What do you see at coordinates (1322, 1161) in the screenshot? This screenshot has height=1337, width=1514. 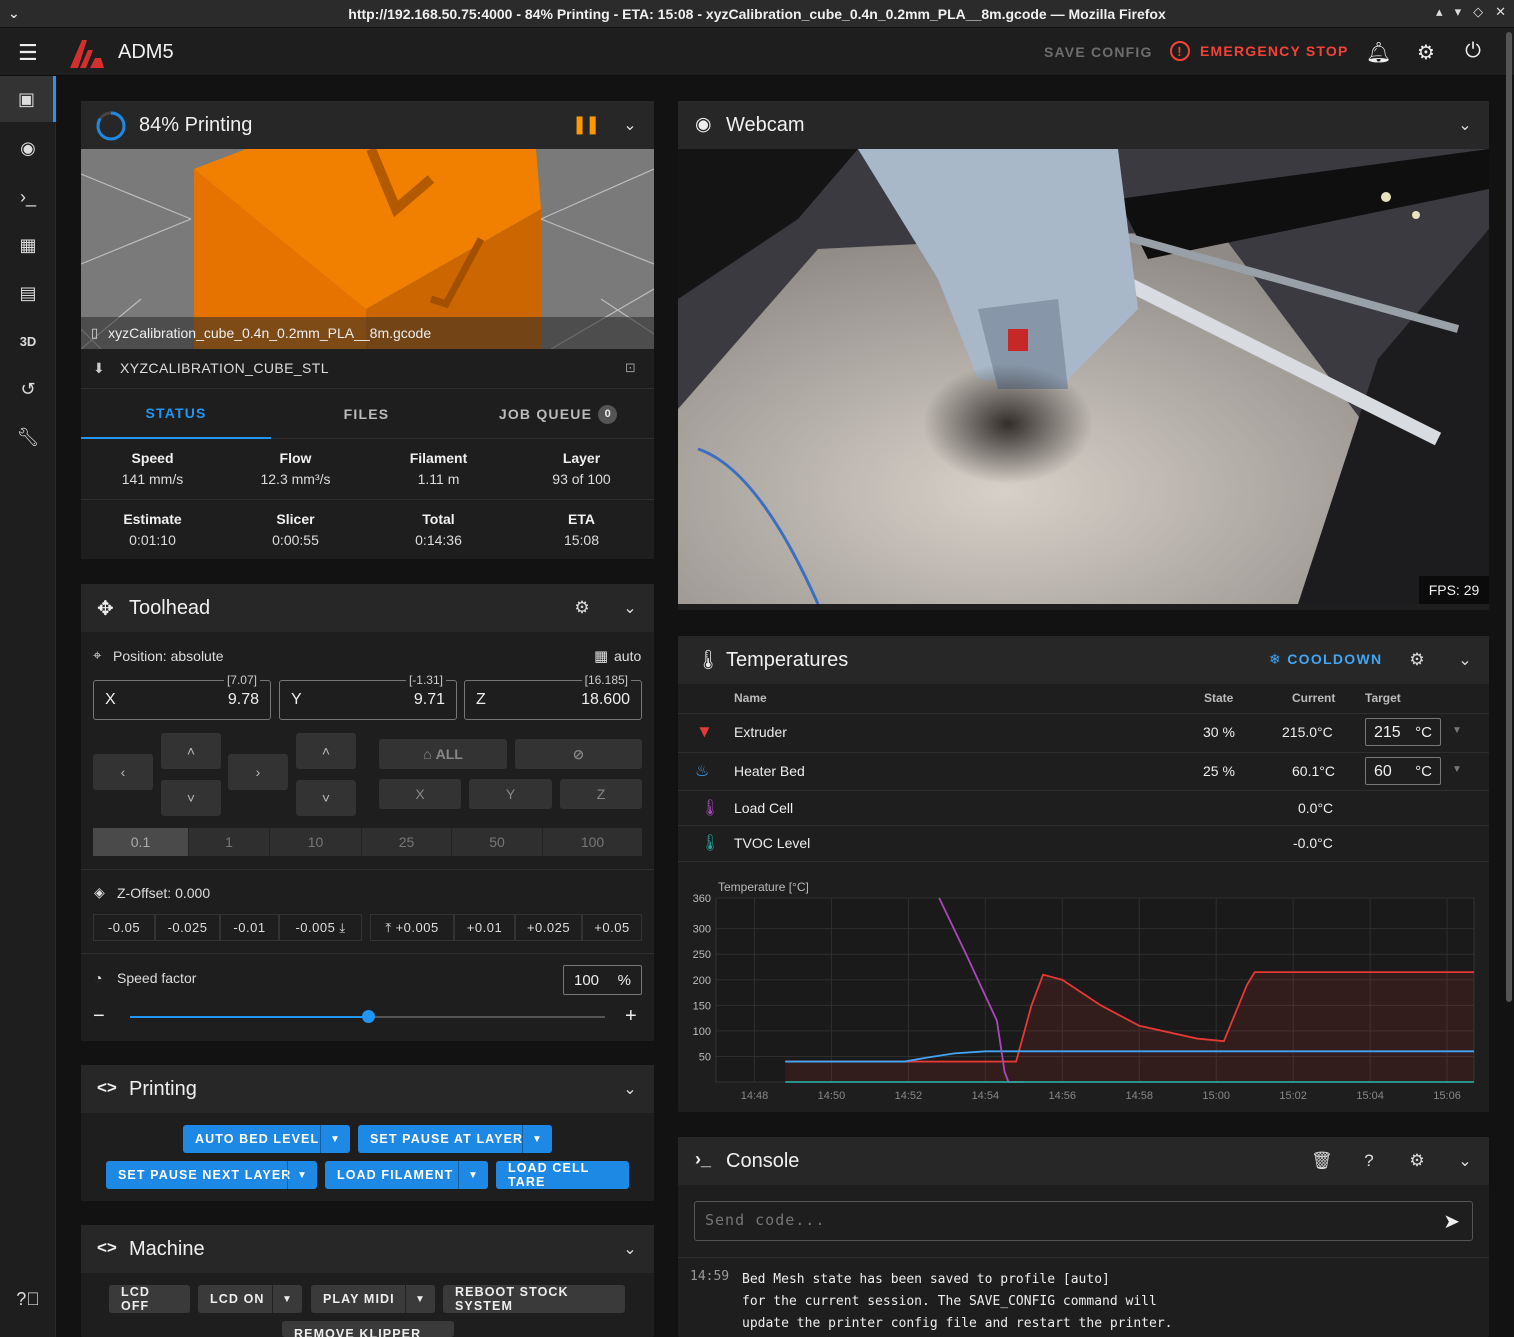 I see `trash-icon: 🗑︎` at bounding box center [1322, 1161].